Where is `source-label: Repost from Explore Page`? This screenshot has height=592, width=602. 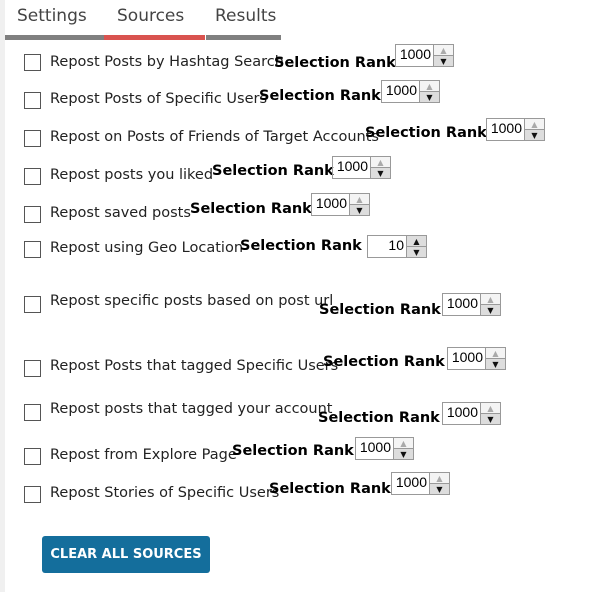
source-label: Repost from Explore Page is located at coordinates (143, 455).